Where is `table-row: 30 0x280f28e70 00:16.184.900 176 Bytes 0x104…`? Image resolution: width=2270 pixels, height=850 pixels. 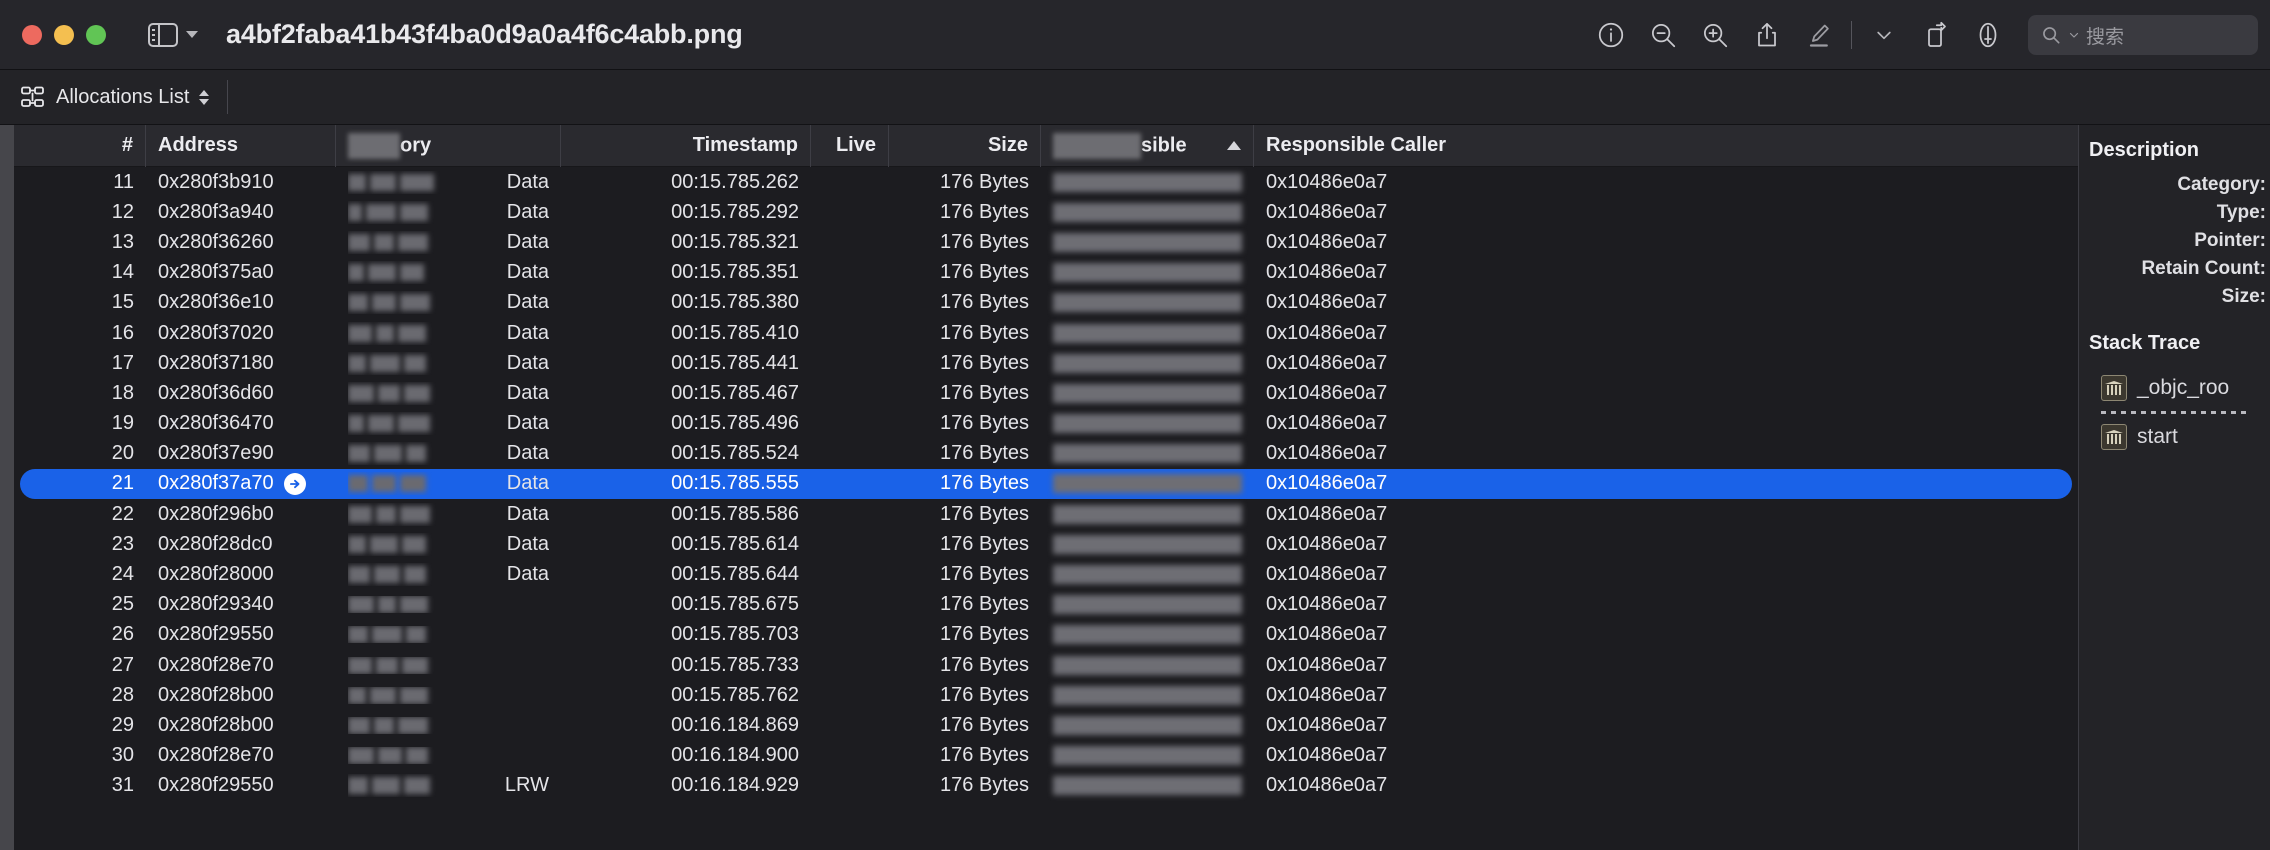
table-row: 30 0x280f28e70 00:16.184.900 176 Bytes 0x104… is located at coordinates (1046, 756).